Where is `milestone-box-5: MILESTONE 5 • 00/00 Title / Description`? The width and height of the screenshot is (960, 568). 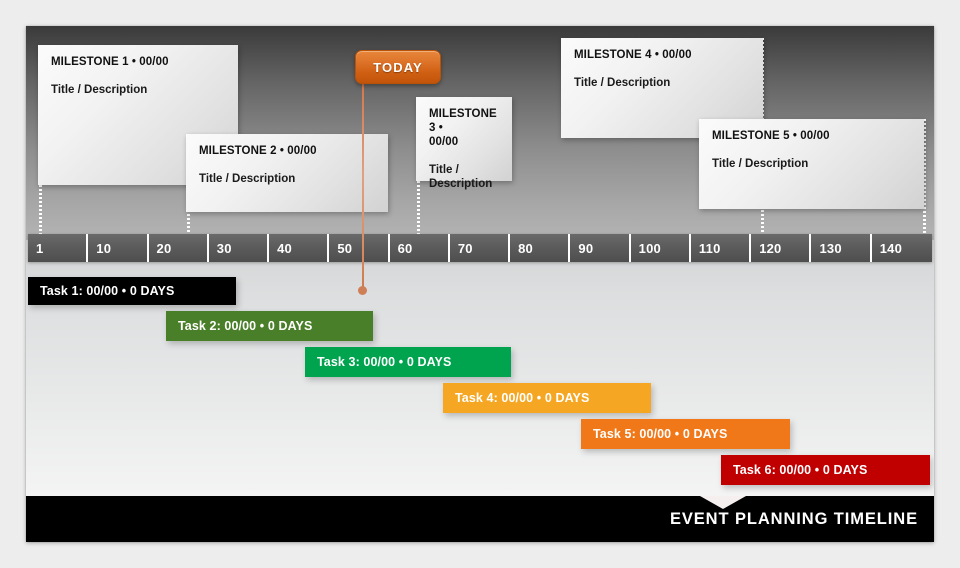 milestone-box-5: MILESTONE 5 • 00/00 Title / Description is located at coordinates (811, 164).